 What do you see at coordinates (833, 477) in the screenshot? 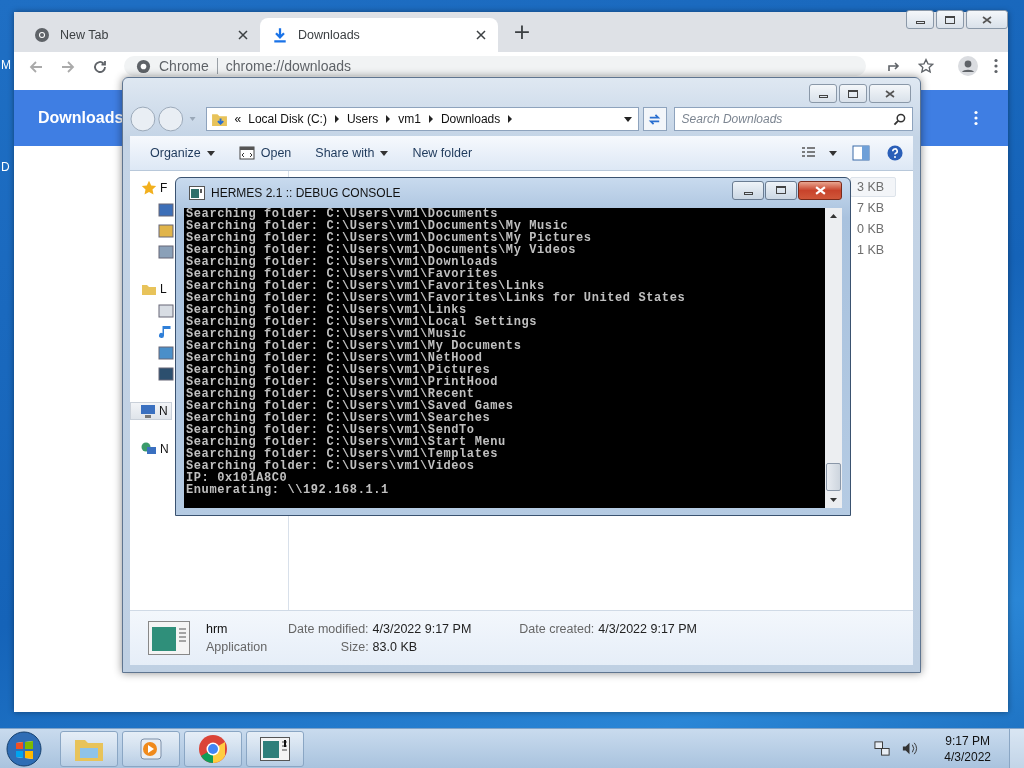
I see `scroll-thumb` at bounding box center [833, 477].